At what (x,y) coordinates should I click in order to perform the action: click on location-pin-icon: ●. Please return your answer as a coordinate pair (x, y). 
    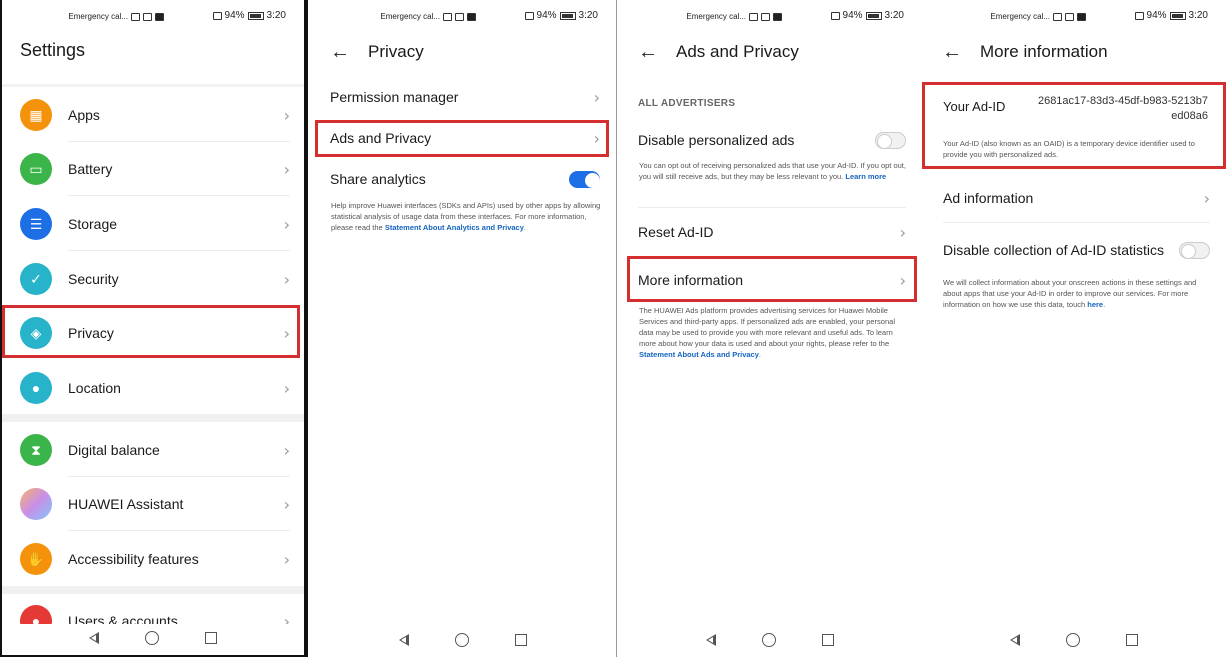
    Looking at the image, I should click on (36, 388).